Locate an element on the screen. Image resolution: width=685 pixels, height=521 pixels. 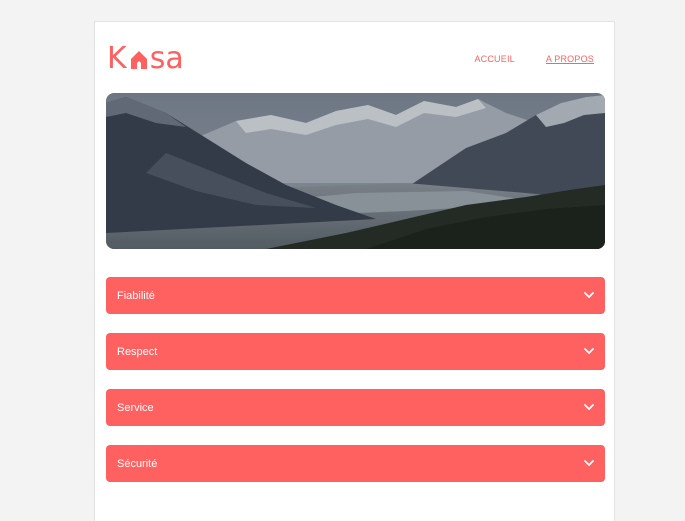
logo-letter-k: K is located at coordinates (117, 58).